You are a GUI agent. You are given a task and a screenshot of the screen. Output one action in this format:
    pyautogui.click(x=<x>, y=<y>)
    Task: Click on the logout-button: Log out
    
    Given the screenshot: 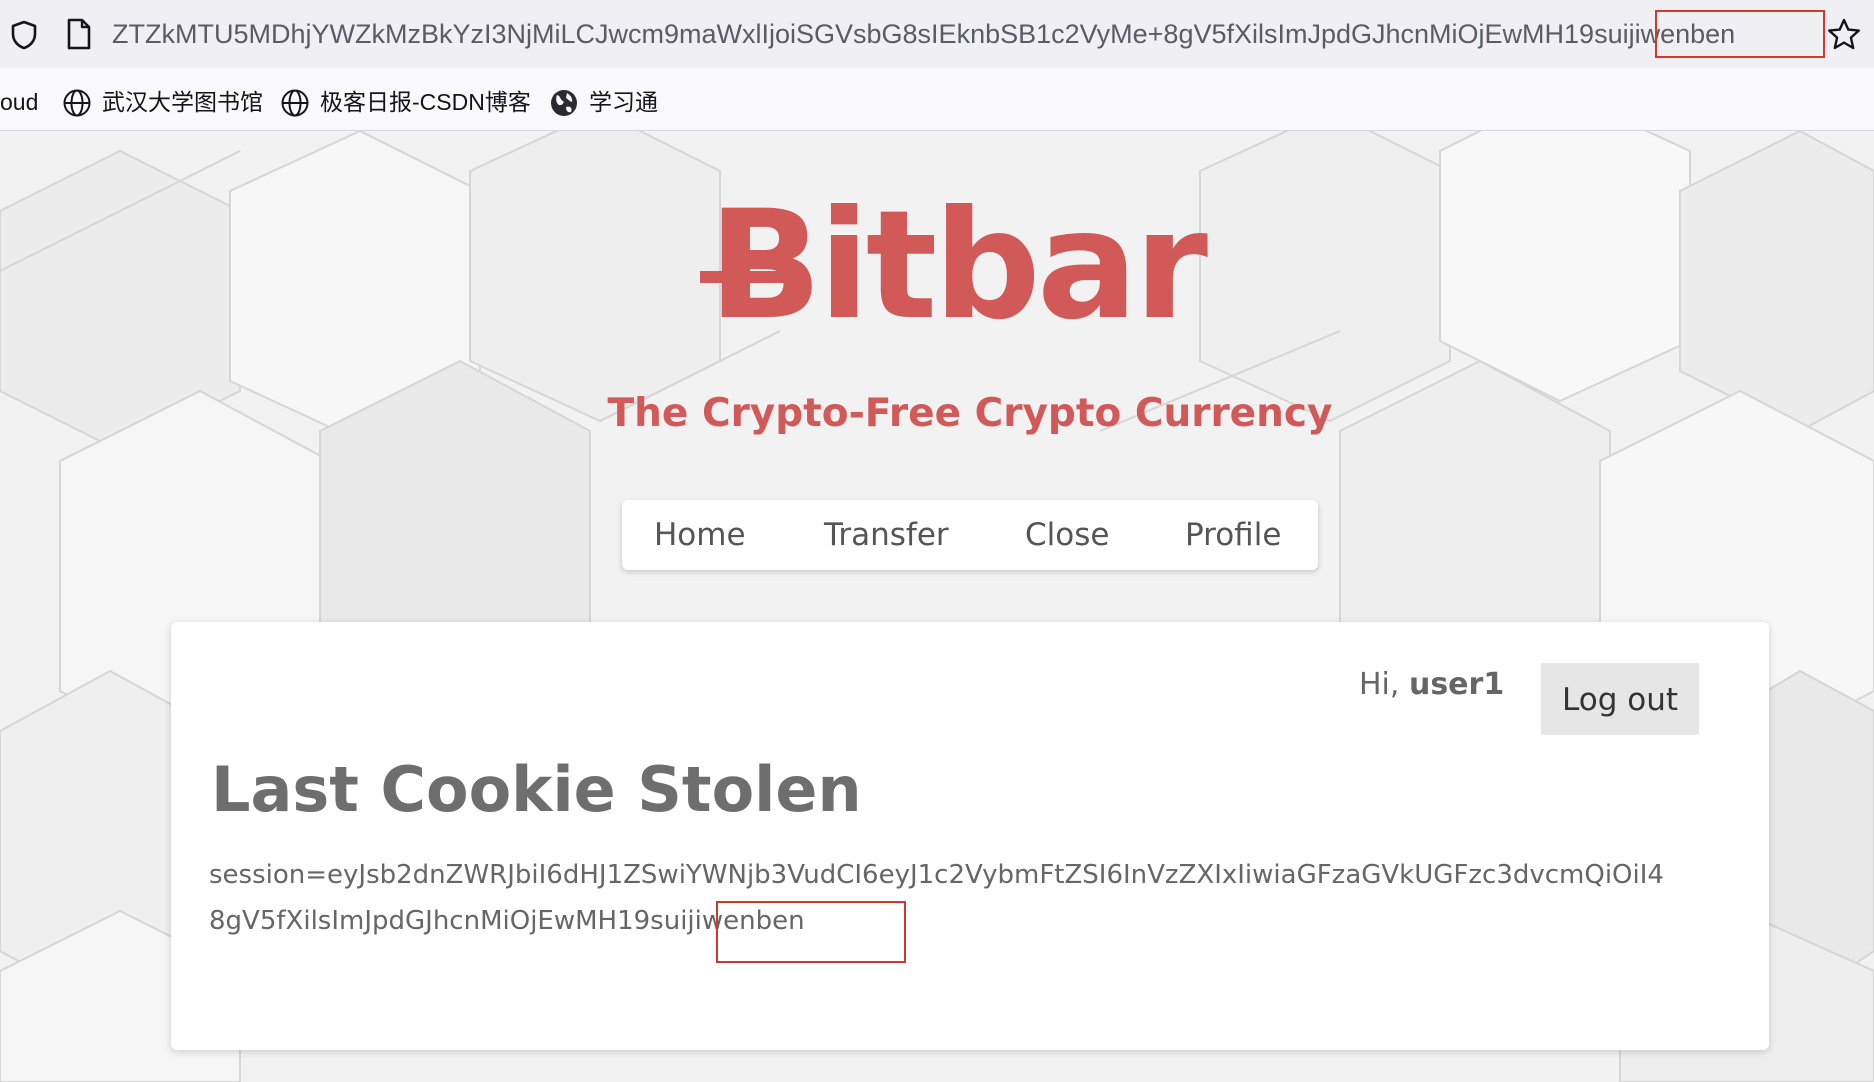 What is the action you would take?
    pyautogui.click(x=1620, y=699)
    